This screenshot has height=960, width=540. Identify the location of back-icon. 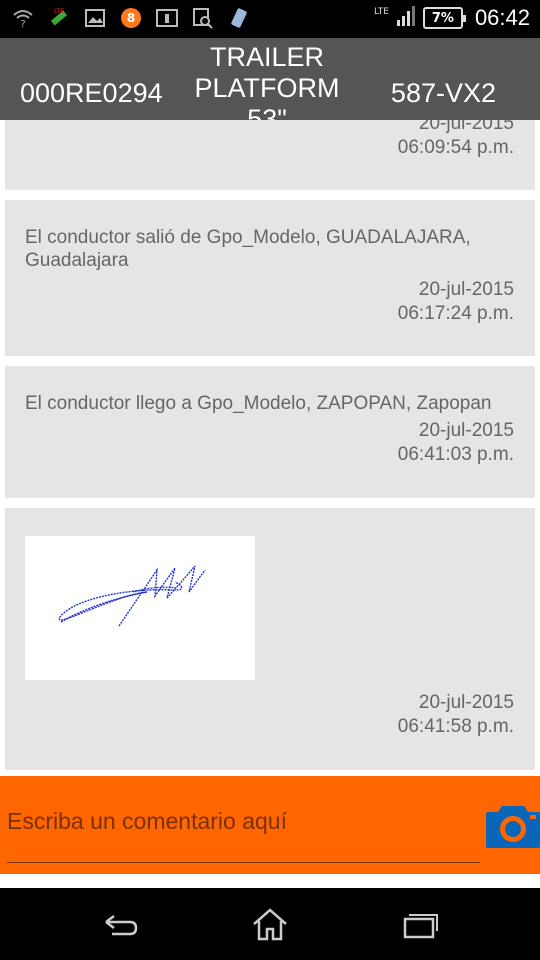
(121, 925).